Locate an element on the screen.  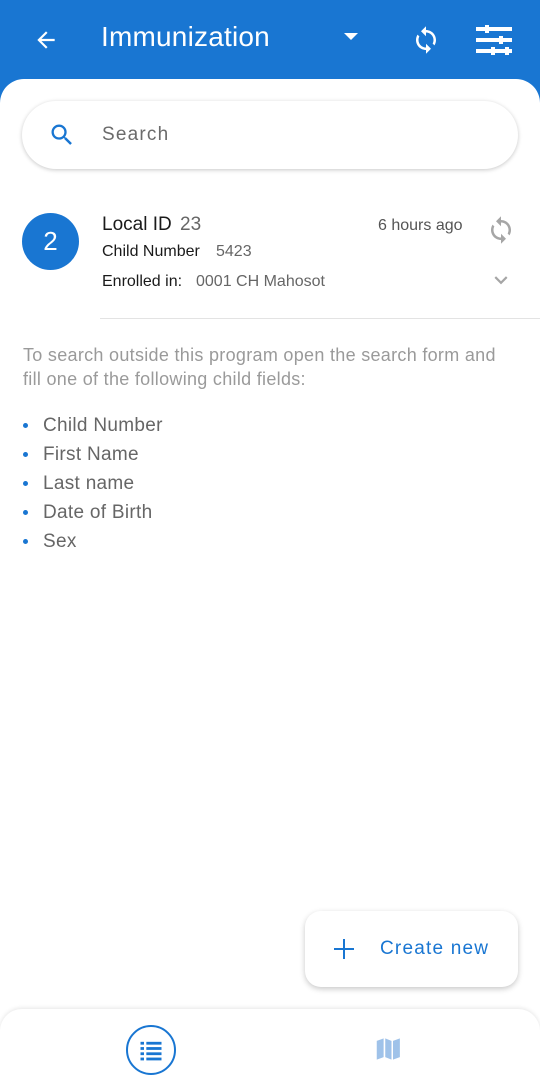
local-id-label: Local ID is located at coordinates (137, 224).